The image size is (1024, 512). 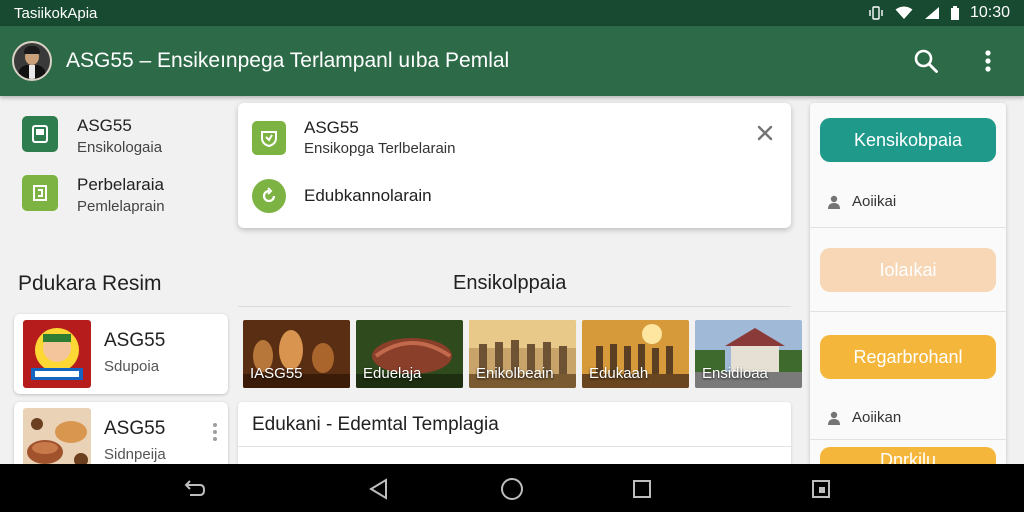 What do you see at coordinates (877, 417) in the screenshot?
I see `info-row-label: Aoiikan` at bounding box center [877, 417].